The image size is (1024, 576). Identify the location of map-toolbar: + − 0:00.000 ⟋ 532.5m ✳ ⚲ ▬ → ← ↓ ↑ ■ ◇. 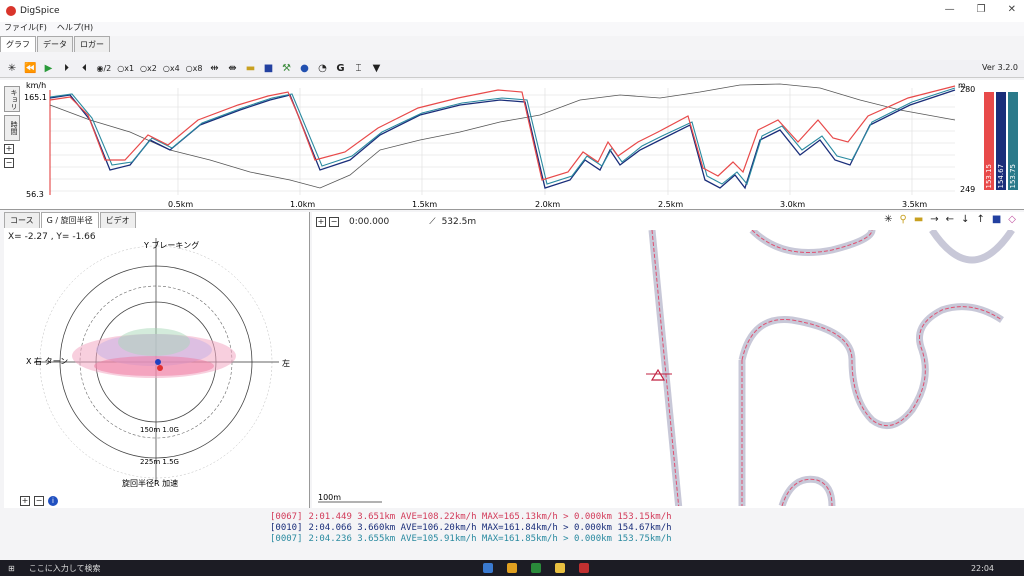
(668, 222).